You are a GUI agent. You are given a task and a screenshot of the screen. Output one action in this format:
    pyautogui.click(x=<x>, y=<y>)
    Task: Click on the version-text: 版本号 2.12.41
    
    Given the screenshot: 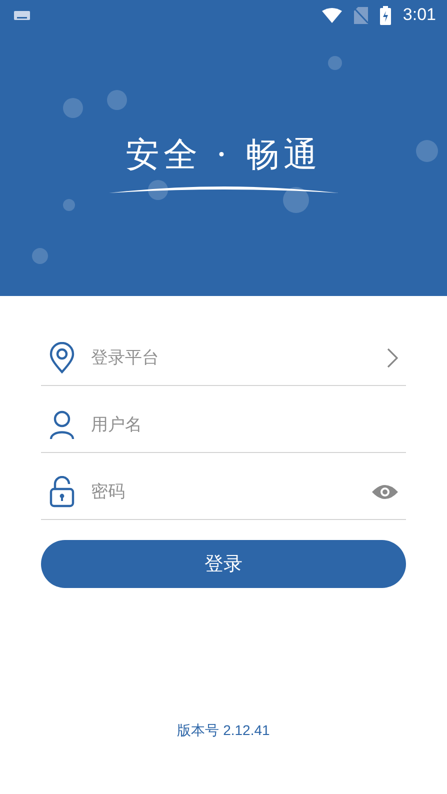 What is the action you would take?
    pyautogui.click(x=223, y=731)
    